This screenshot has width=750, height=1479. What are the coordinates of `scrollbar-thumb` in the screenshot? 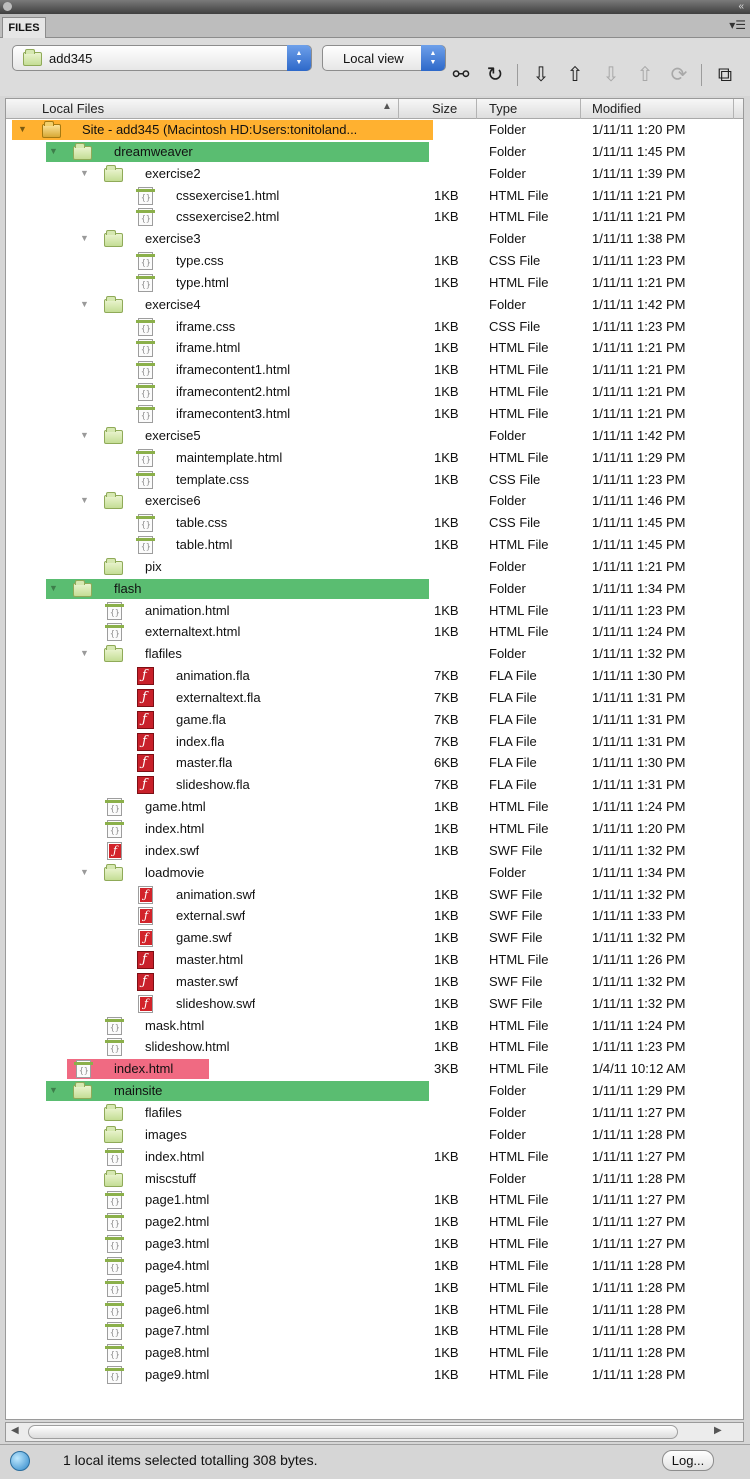 It's located at (353, 1432).